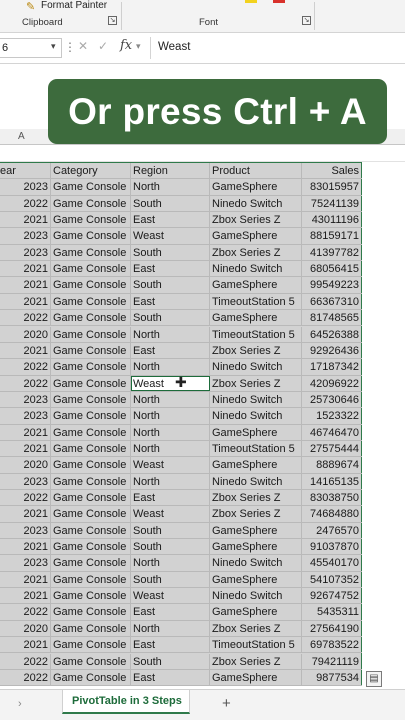 This screenshot has width=405, height=720. What do you see at coordinates (331, 464) in the screenshot?
I see `sales-cell: 8889674` at bounding box center [331, 464].